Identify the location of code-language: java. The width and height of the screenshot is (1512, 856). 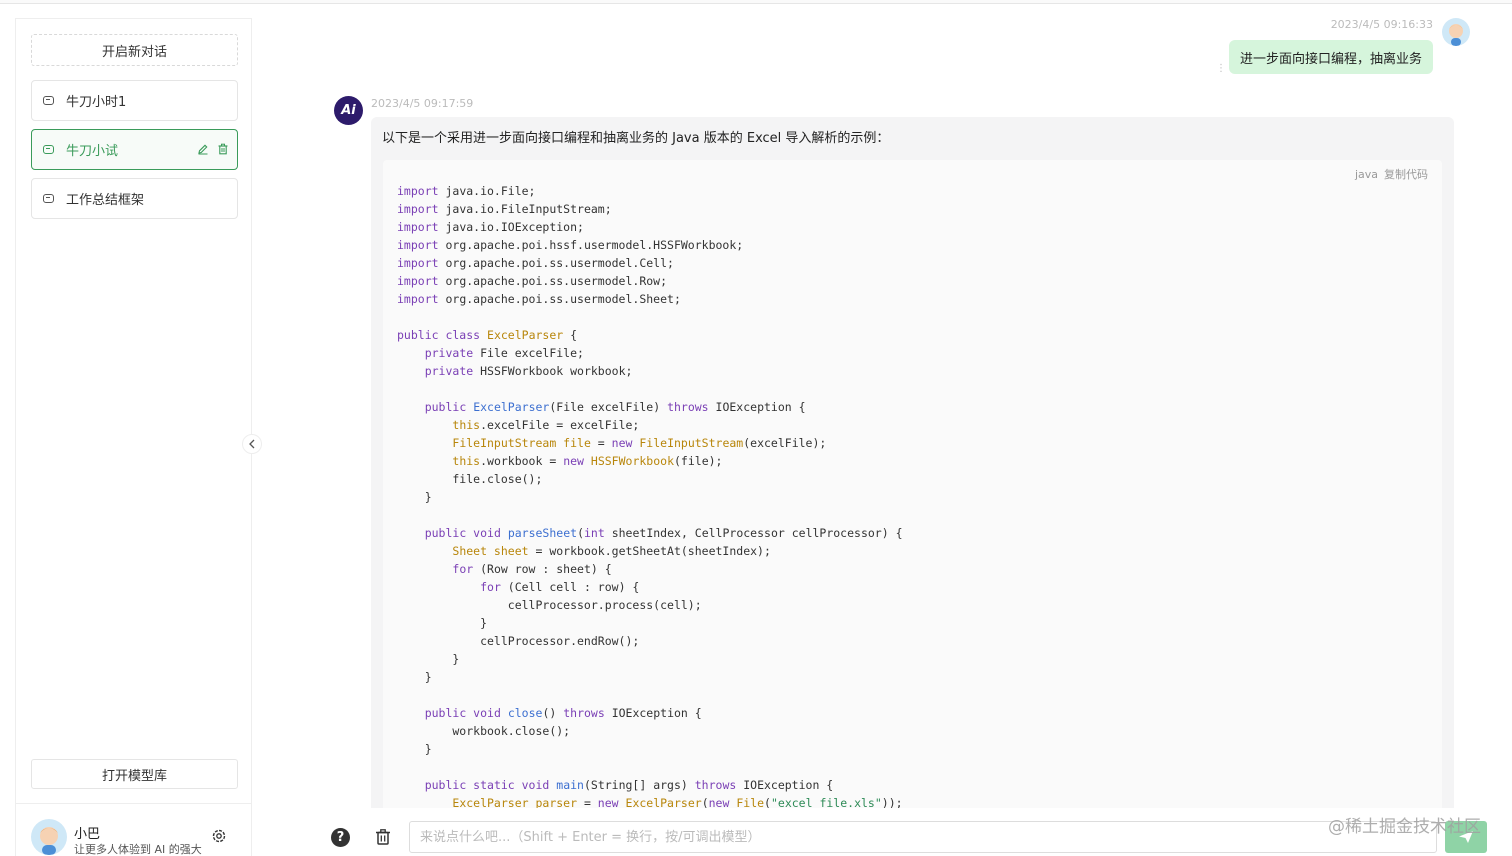
(1366, 174).